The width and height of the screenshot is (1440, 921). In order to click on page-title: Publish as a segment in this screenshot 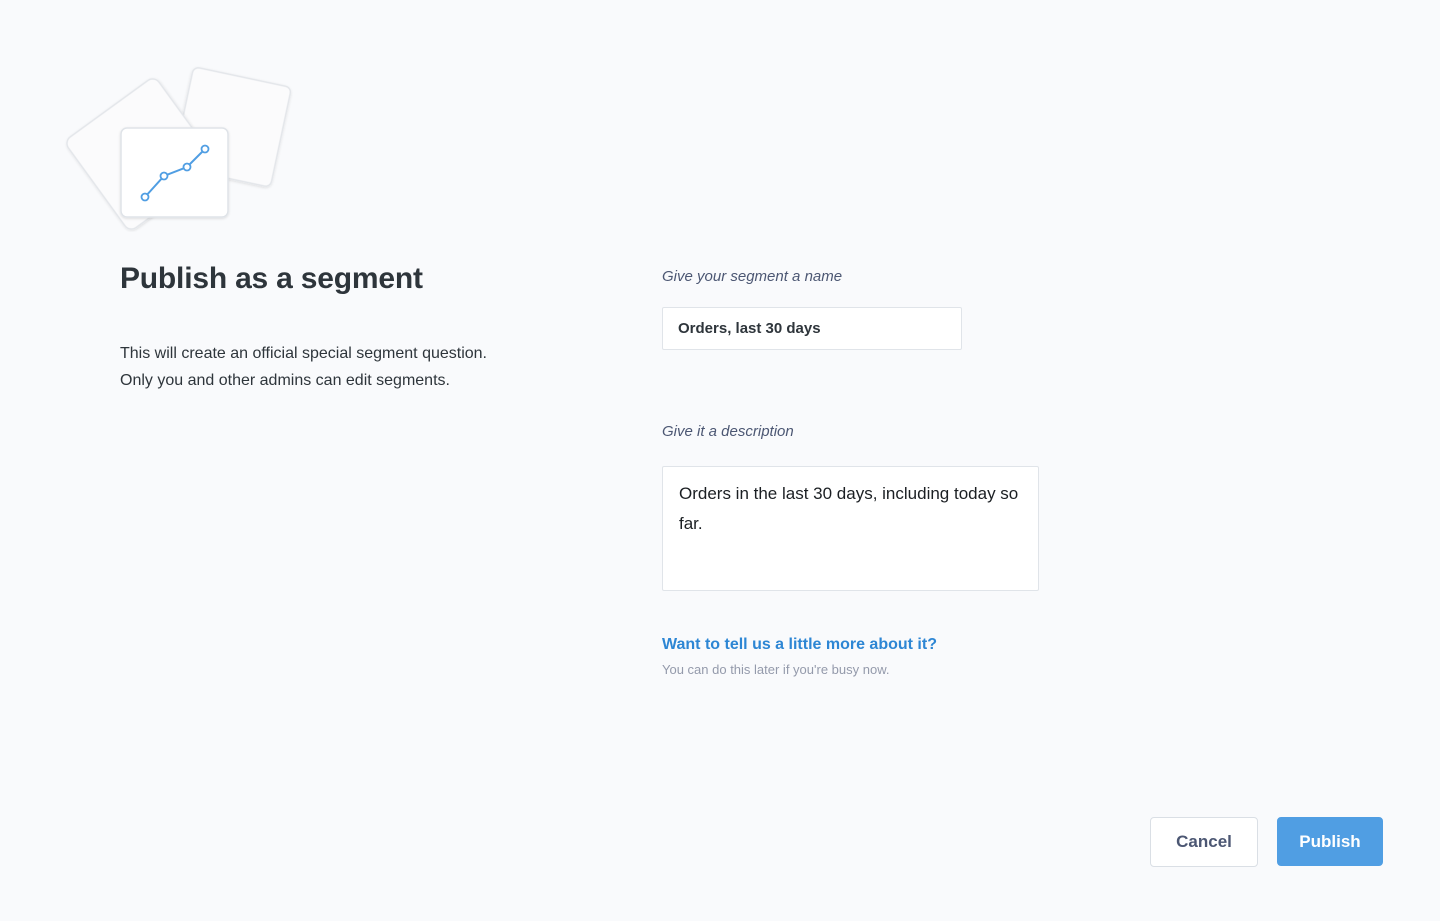, I will do `click(271, 278)`.